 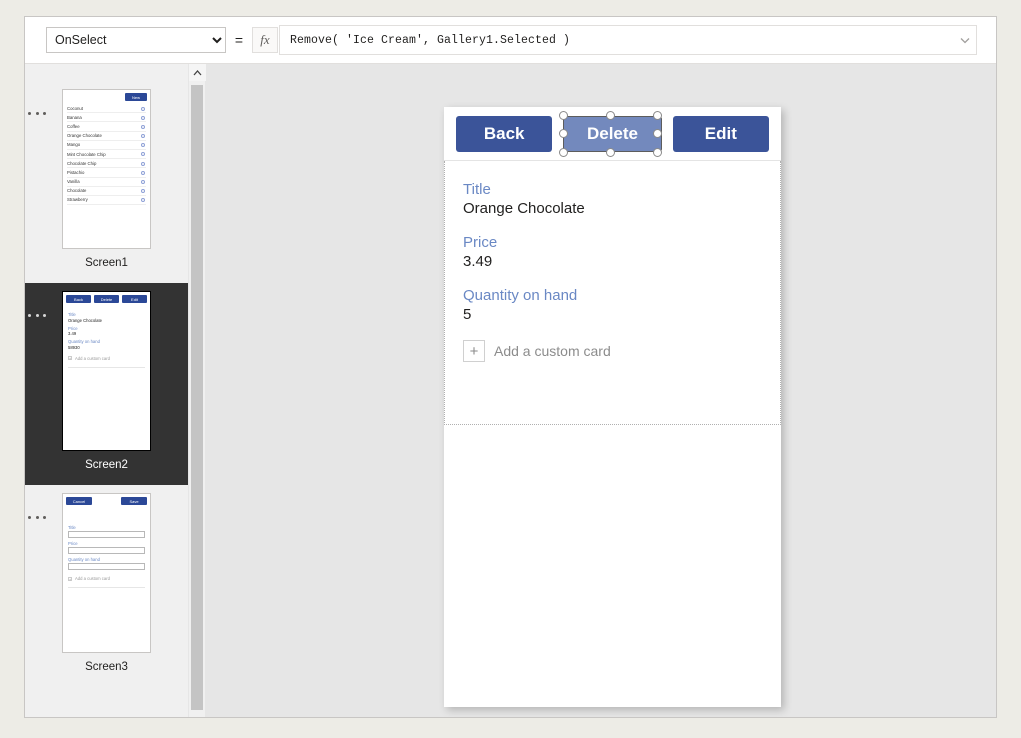 What do you see at coordinates (106, 182) in the screenshot?
I see `list-item: Vanilla` at bounding box center [106, 182].